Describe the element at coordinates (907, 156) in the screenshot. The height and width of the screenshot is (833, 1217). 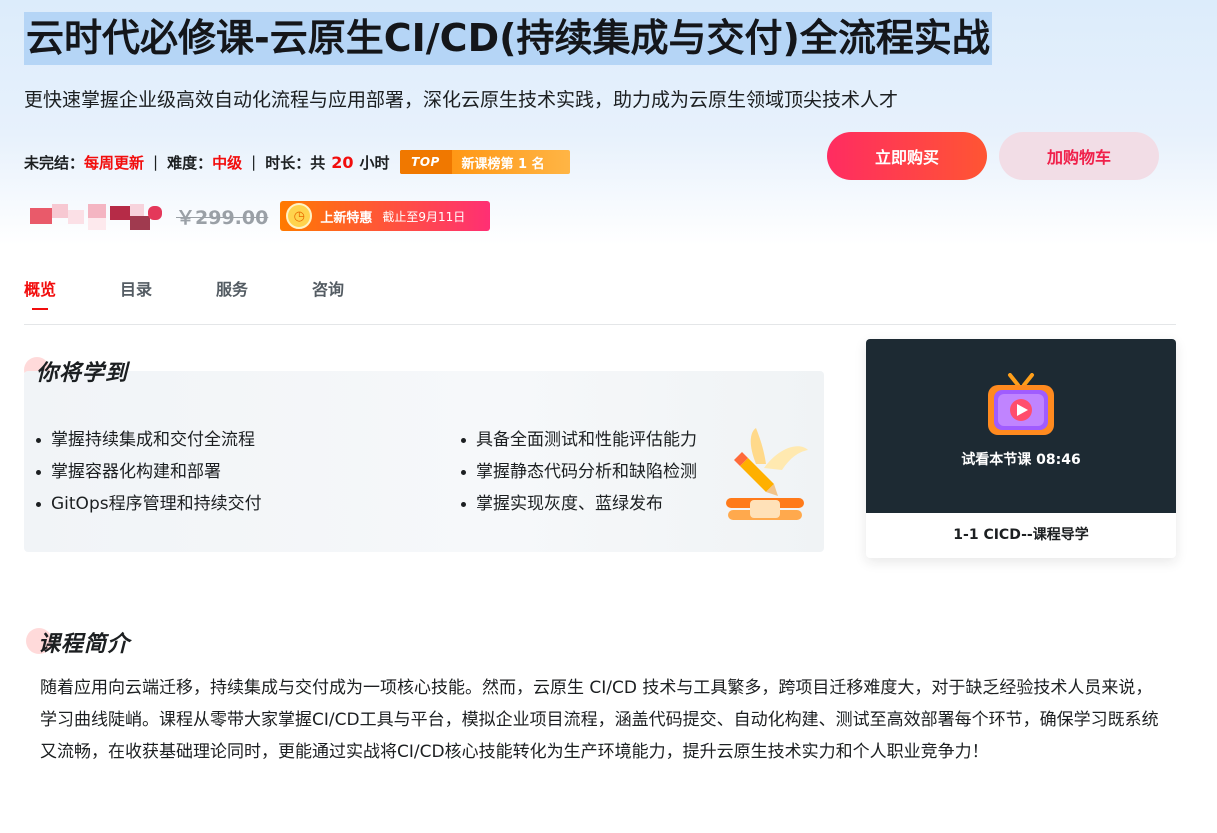
I see `buy-now-button: 立即购买` at that location.